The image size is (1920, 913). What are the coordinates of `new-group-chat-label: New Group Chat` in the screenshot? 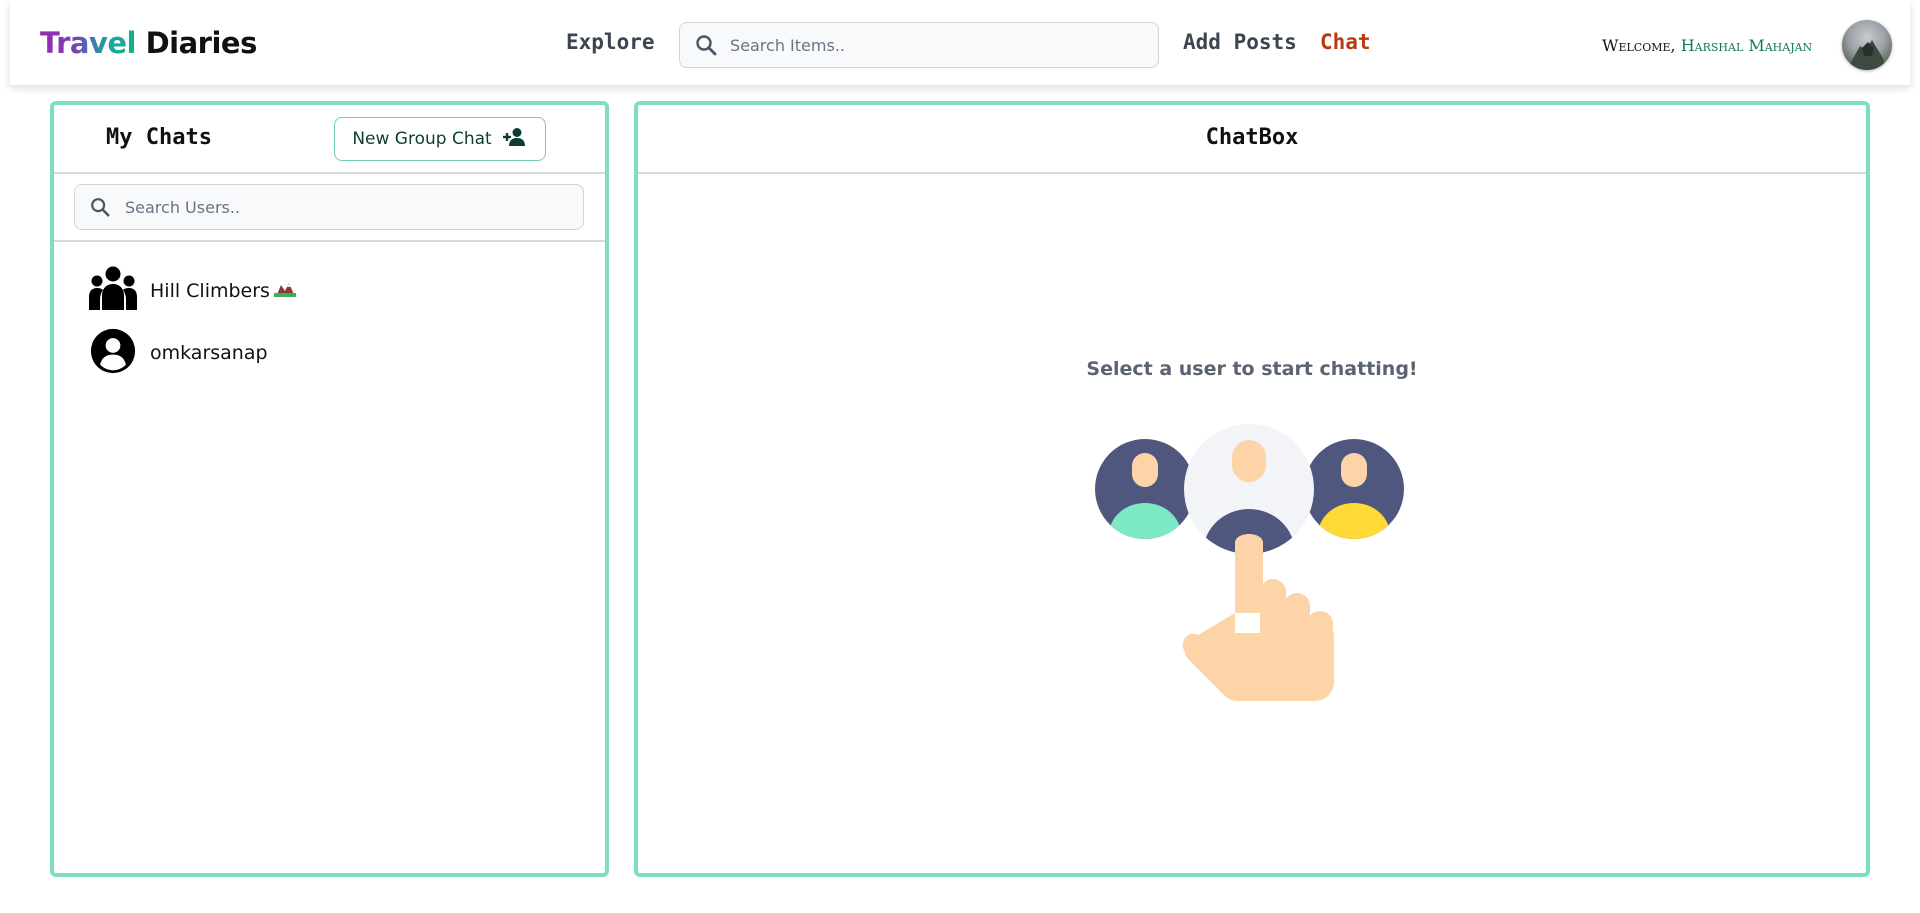 It's located at (422, 139).